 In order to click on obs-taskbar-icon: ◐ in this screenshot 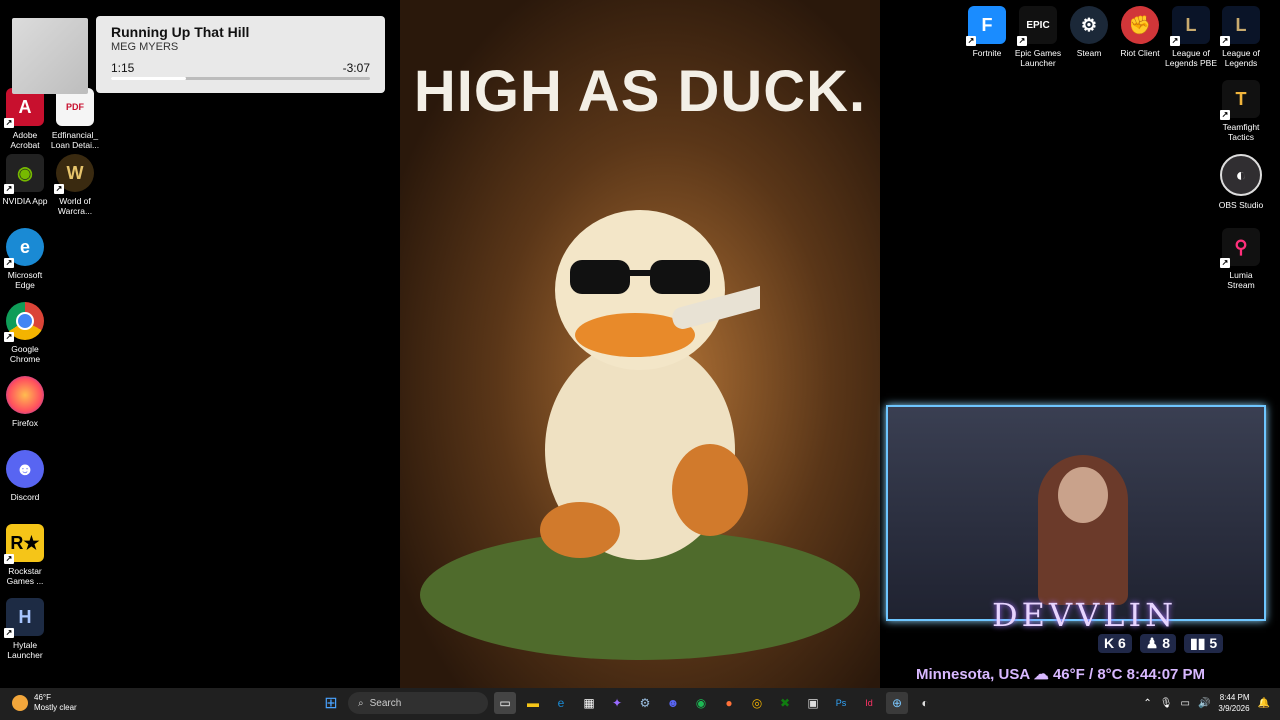, I will do `click(925, 703)`.